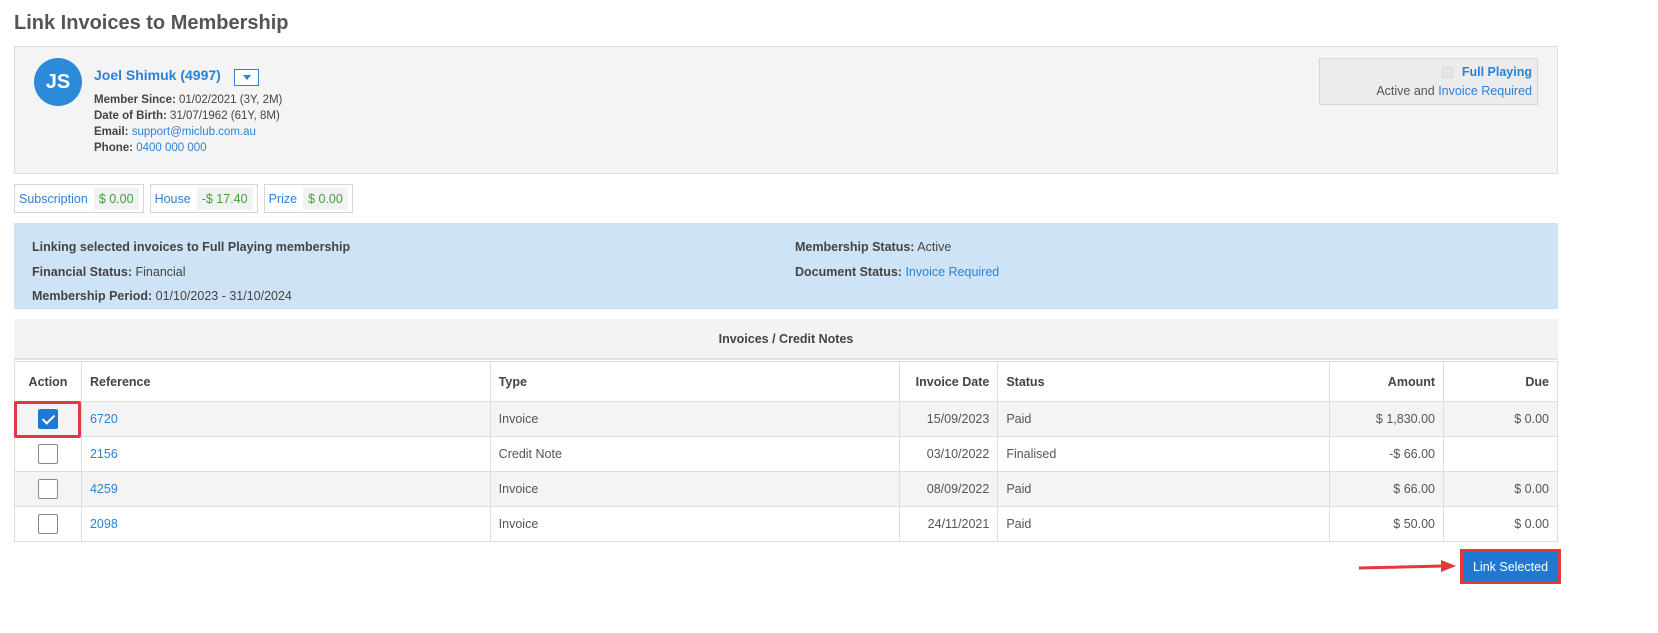 The width and height of the screenshot is (1658, 633). What do you see at coordinates (171, 148) in the screenshot?
I see `phone-link: 0400 000 000` at bounding box center [171, 148].